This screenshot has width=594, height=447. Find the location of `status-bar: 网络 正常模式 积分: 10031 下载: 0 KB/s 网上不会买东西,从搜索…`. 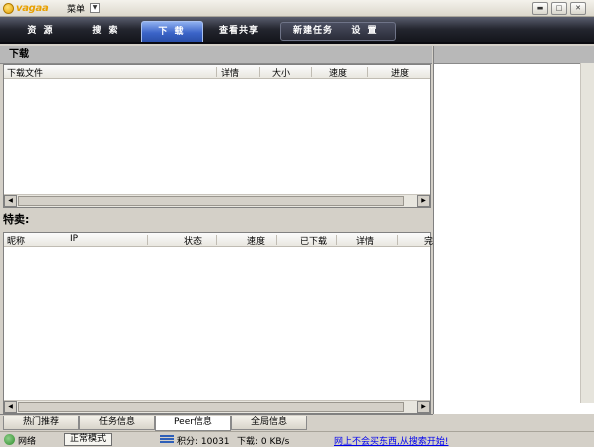

status-bar: 网络 正常模式 积分: 10031 下载: 0 KB/s 网上不会买东西,从搜索… is located at coordinates (297, 439).